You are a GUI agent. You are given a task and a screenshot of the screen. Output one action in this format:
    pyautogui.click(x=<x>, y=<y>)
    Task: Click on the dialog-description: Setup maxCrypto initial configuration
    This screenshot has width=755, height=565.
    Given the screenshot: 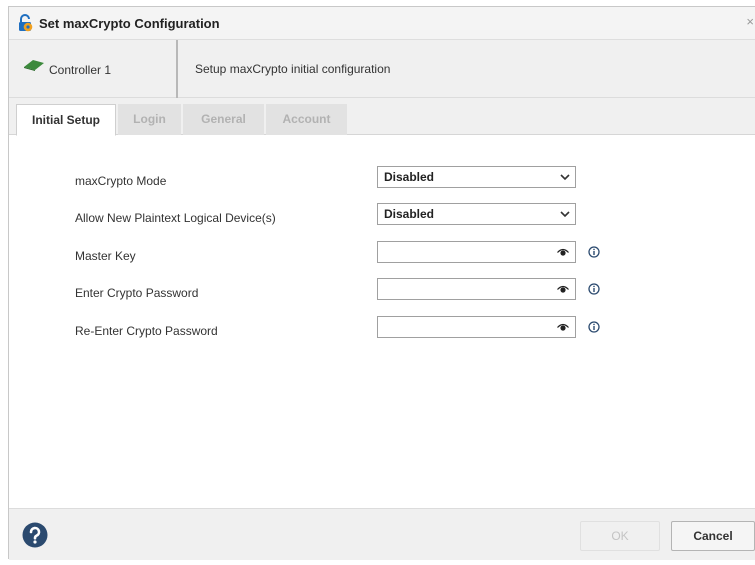 What is the action you would take?
    pyautogui.click(x=293, y=69)
    